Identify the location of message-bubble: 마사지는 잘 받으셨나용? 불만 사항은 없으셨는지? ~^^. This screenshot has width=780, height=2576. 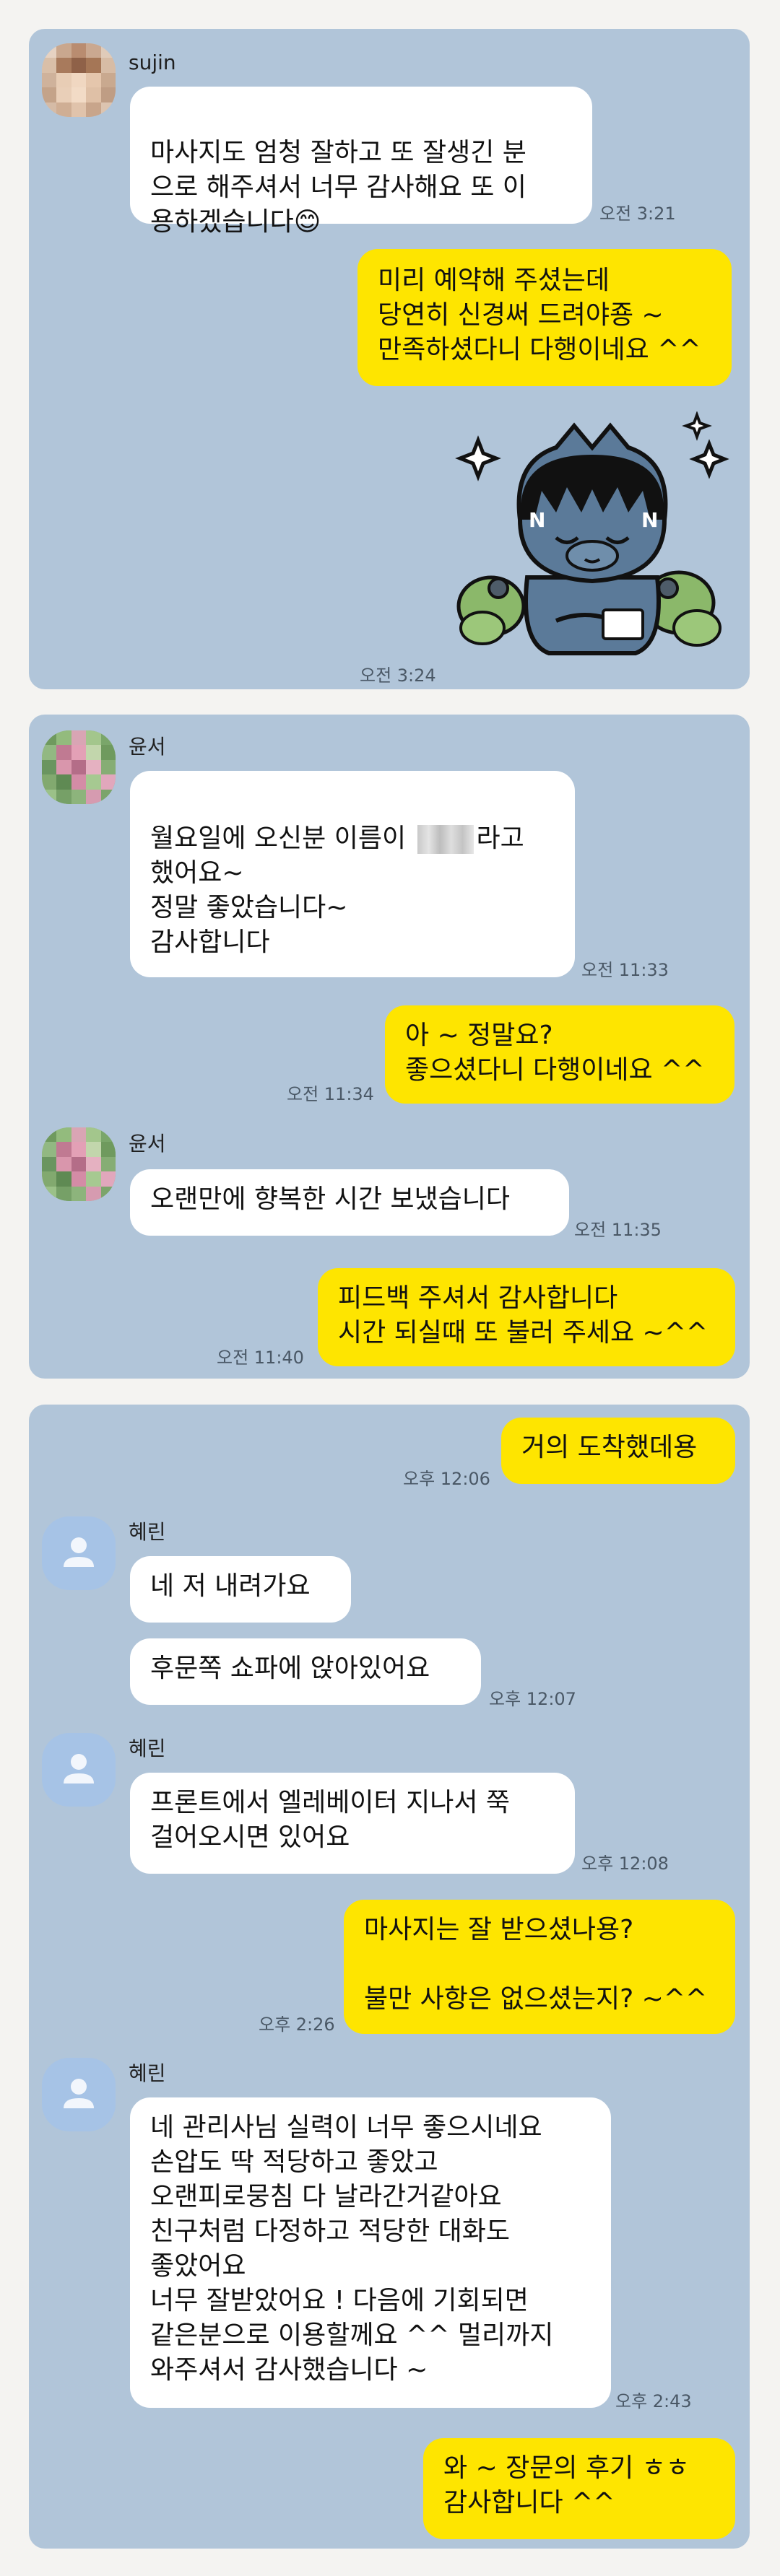
(539, 1967).